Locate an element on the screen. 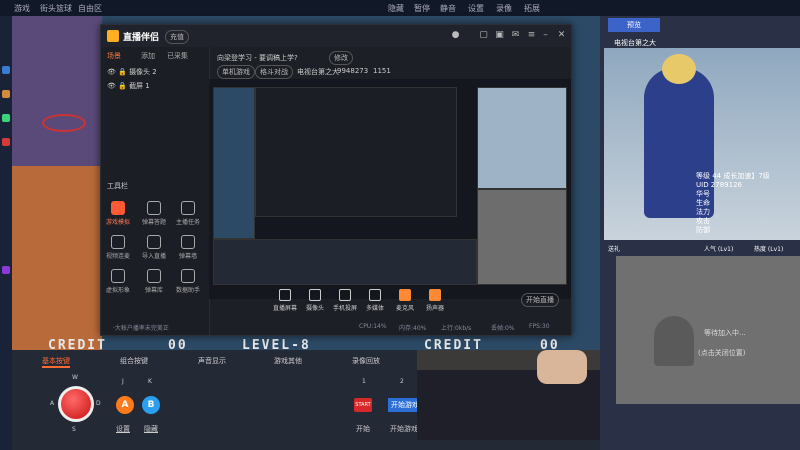 Image resolution: width=800 pixels, height=450 pixels. credit-left-label: CREDIT is located at coordinates (77, 344).